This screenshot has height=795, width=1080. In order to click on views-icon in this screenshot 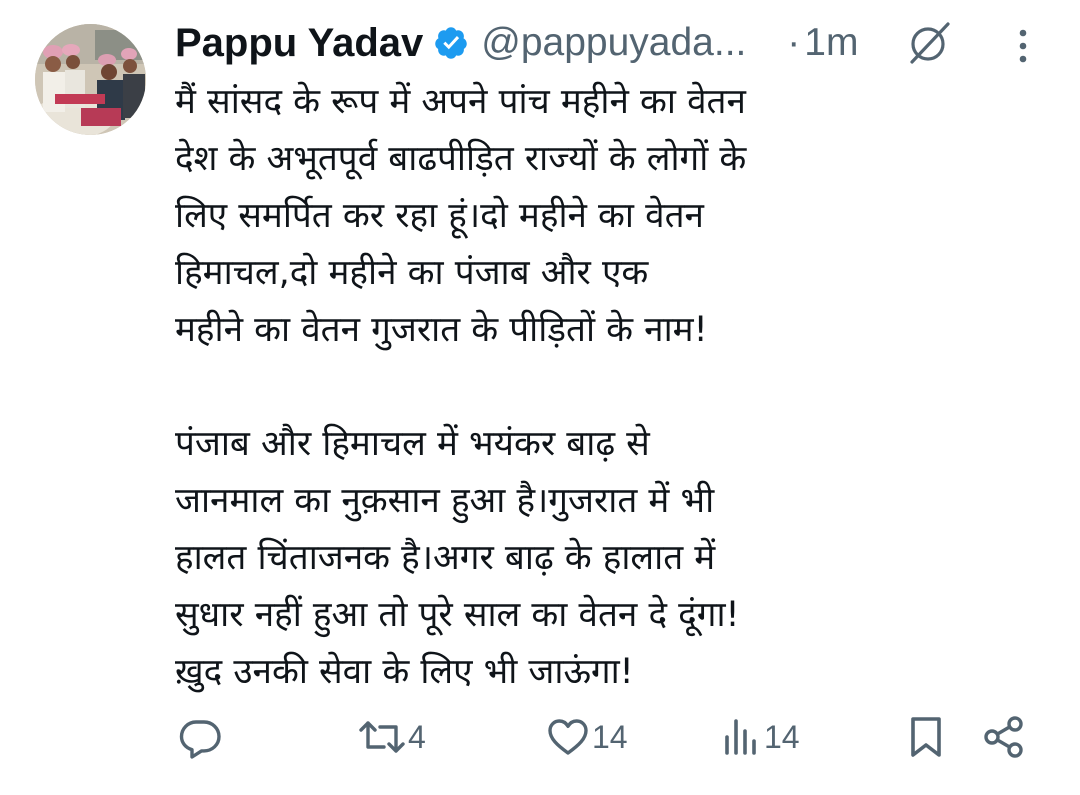, I will do `click(740, 737)`.